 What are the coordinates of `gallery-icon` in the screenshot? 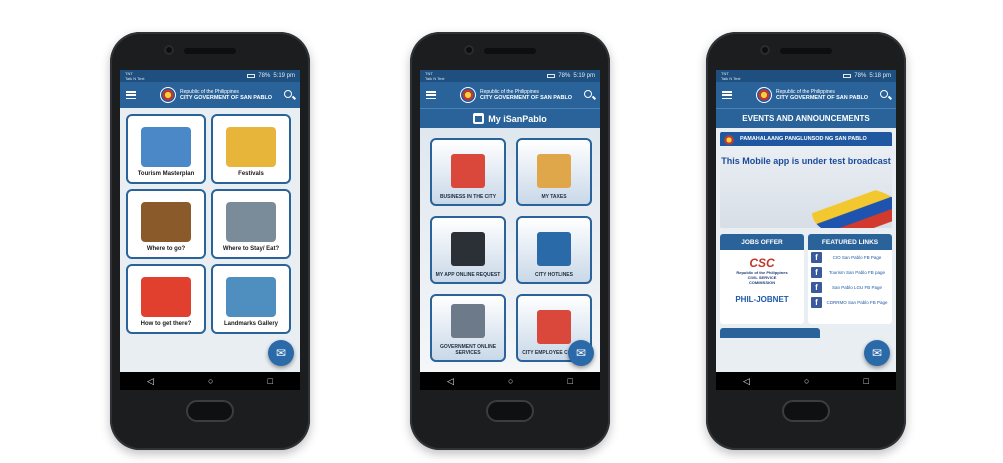 It's located at (251, 297).